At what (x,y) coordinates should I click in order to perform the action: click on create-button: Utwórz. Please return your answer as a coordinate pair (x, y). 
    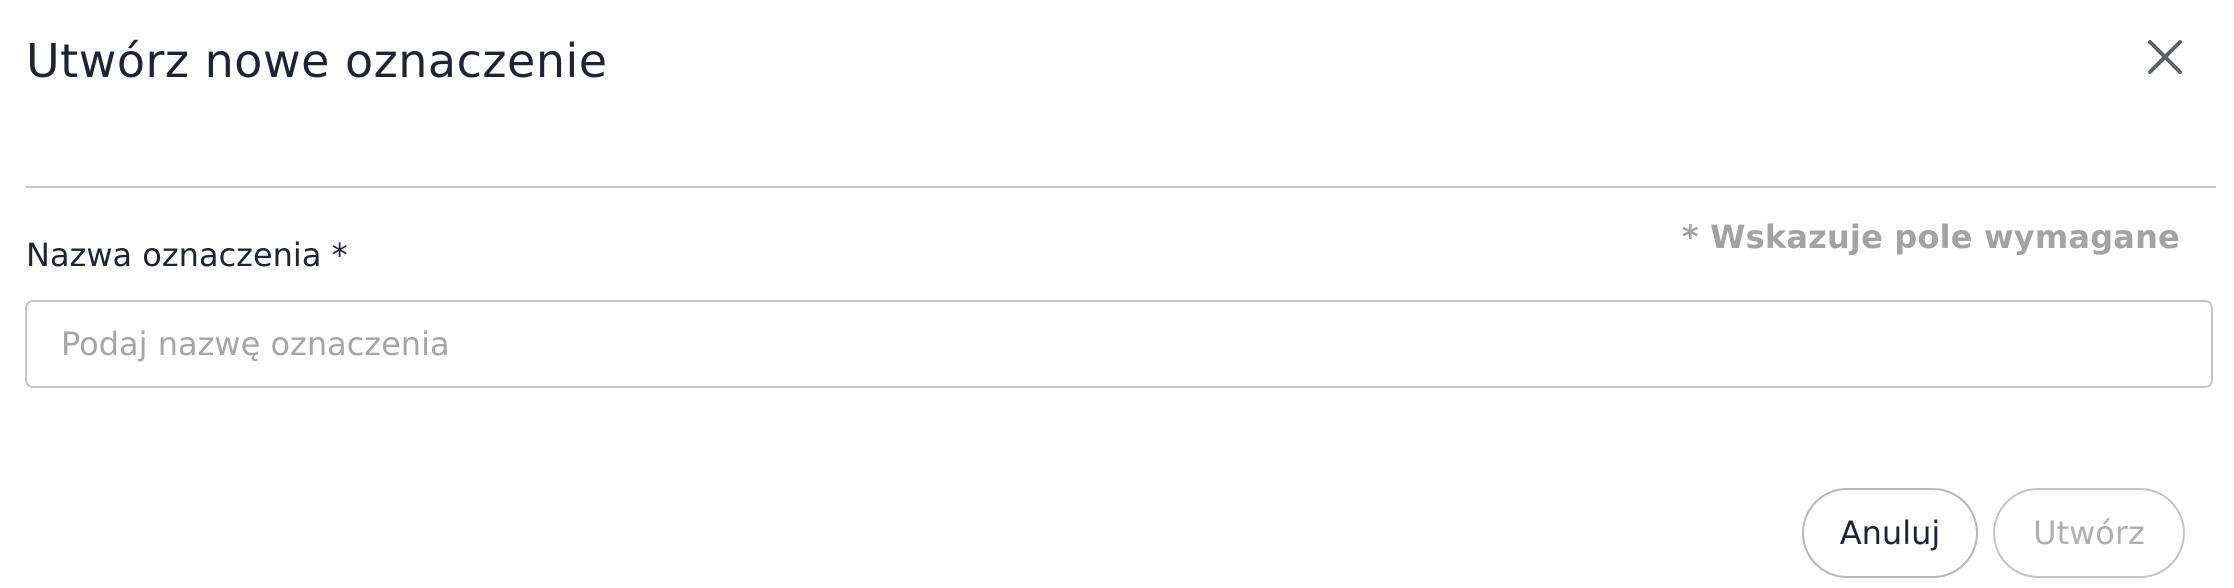
    Looking at the image, I should click on (2089, 533).